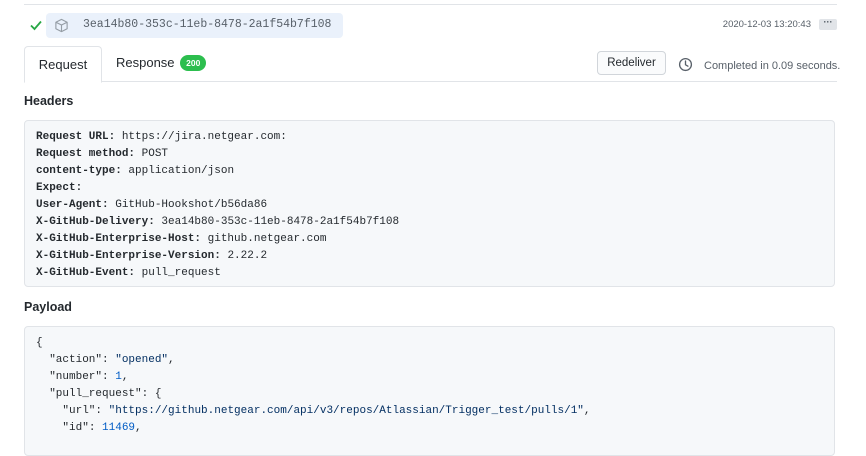 Image resolution: width=866 pixels, height=456 pixels. What do you see at coordinates (429, 273) in the screenshot?
I see `header-line-event: X-GitHub-Event: pull_request` at bounding box center [429, 273].